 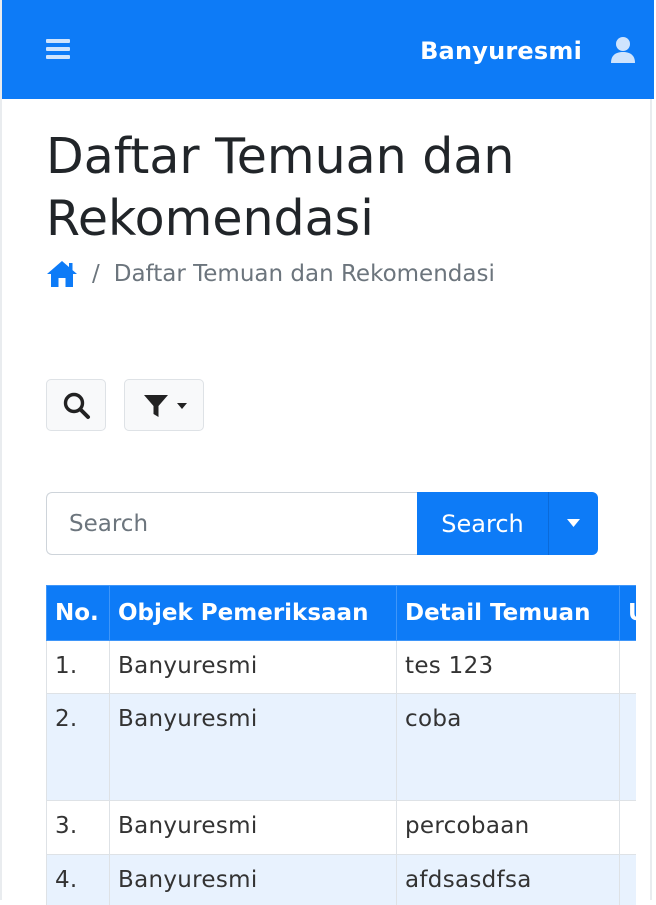 I want to click on table-row: 2. Banyuresmi coba, so click(x=342, y=747).